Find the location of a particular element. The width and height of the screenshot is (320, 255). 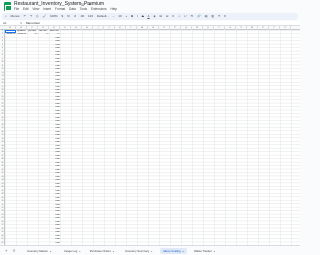

borders-icon: ⊞ is located at coordinates (160, 16).